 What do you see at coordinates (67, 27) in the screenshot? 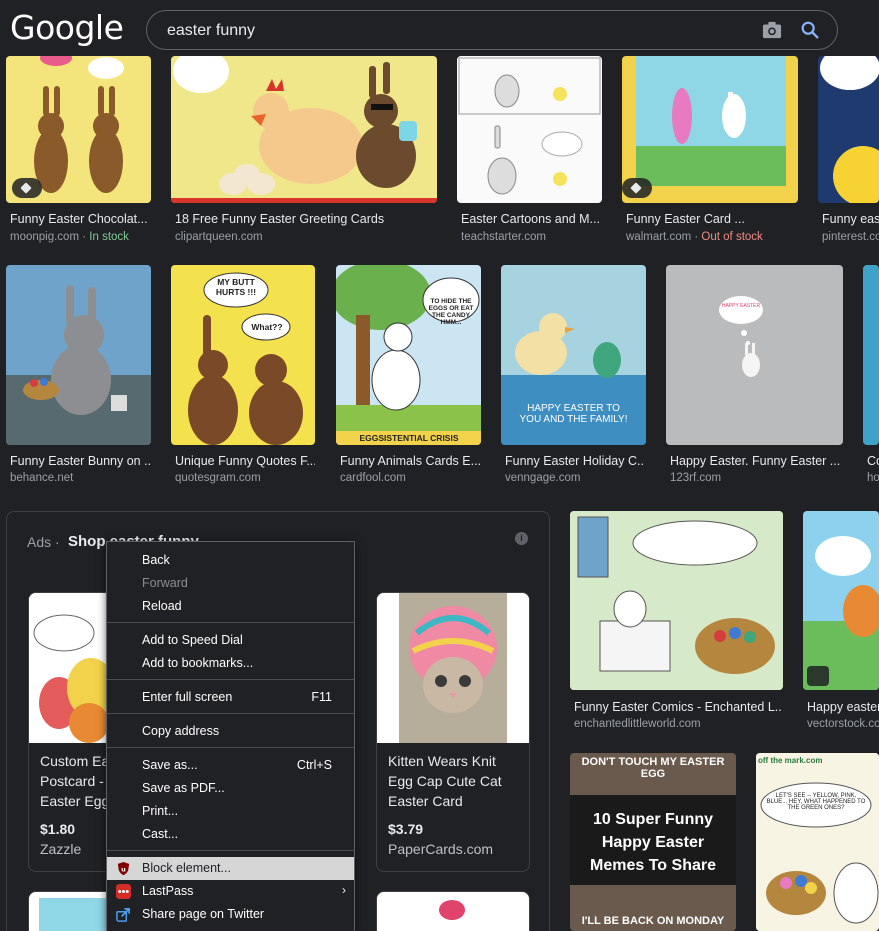
I see `google-logo: Google` at bounding box center [67, 27].